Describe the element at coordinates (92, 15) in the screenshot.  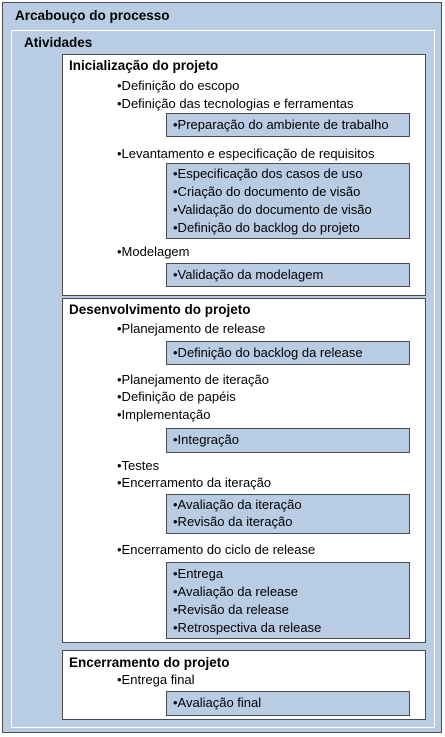
I see `process-framework-title: Arcabouço do processo` at that location.